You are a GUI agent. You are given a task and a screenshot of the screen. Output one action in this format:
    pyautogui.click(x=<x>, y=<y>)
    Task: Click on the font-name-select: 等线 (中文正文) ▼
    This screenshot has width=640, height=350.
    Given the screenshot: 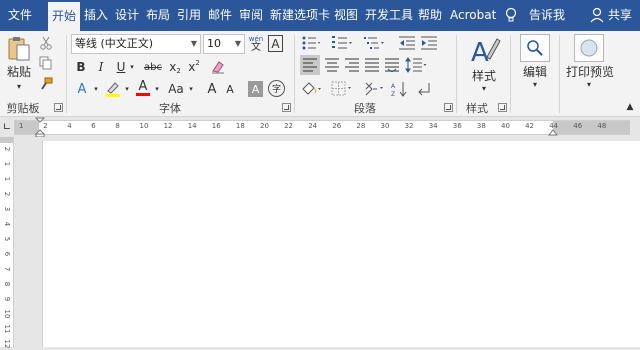 What is the action you would take?
    pyautogui.click(x=136, y=44)
    